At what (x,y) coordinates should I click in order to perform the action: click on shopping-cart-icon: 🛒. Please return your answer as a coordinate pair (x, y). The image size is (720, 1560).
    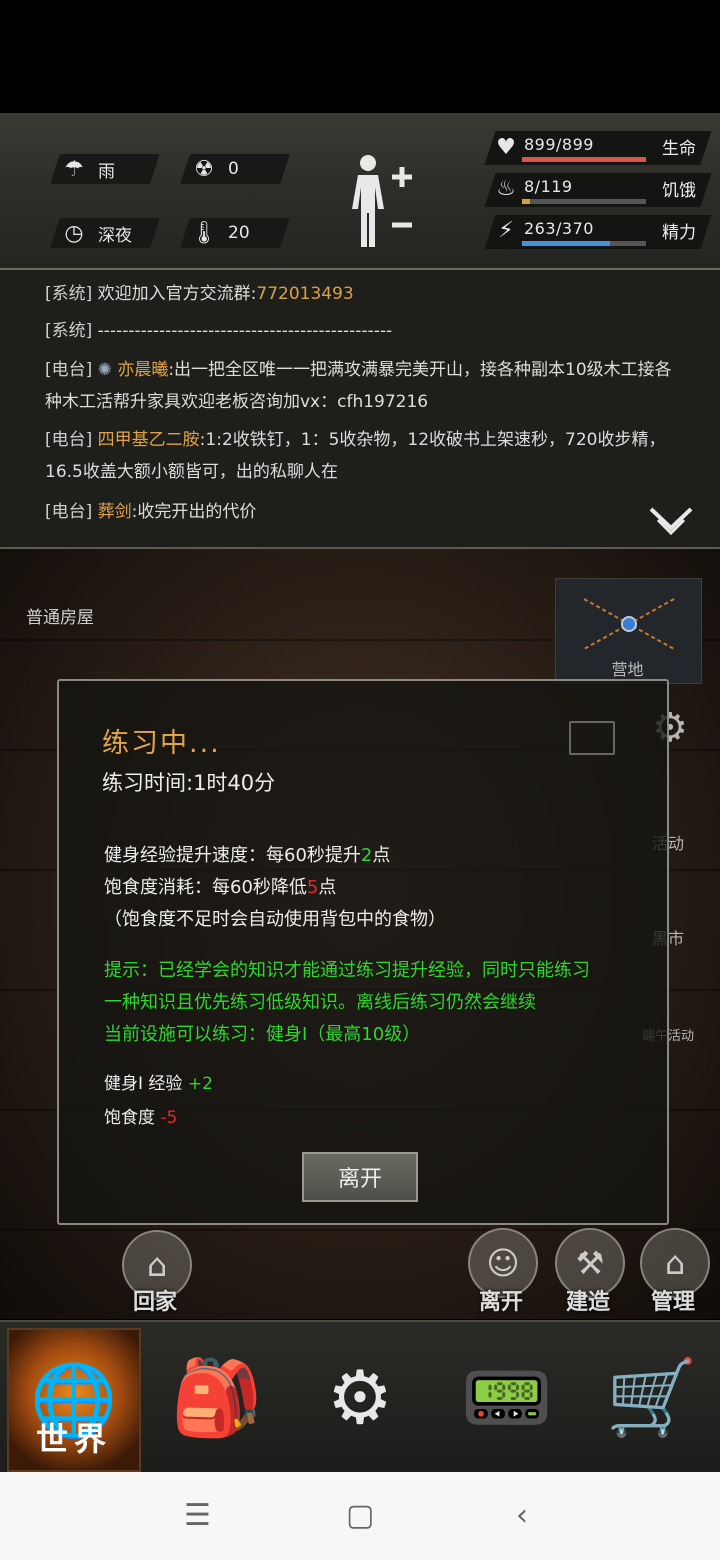
    Looking at the image, I should click on (652, 1397).